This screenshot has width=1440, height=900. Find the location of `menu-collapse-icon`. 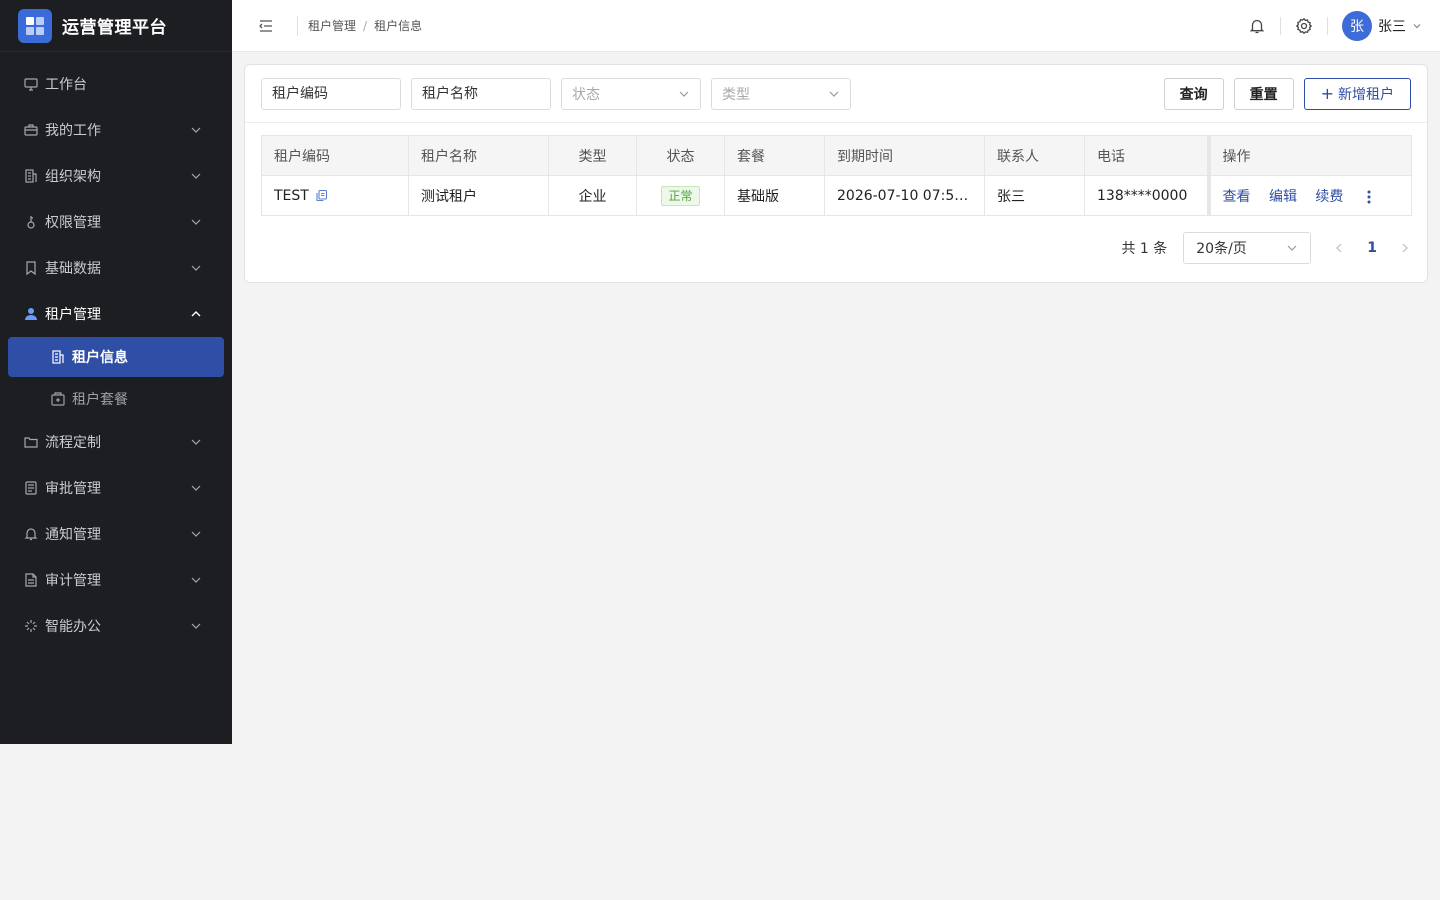

menu-collapse-icon is located at coordinates (266, 26).